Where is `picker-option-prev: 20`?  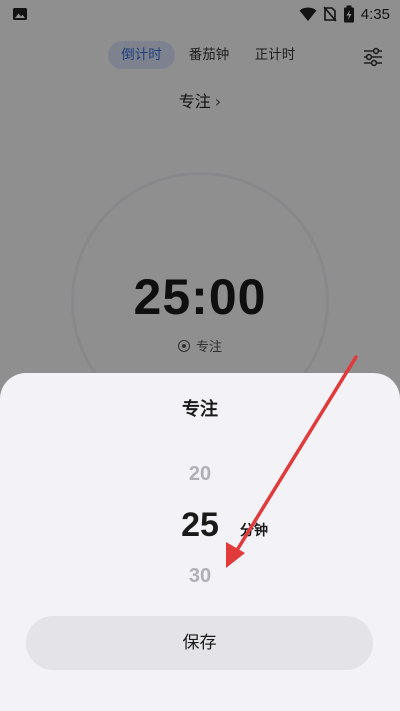
picker-option-prev: 20 is located at coordinates (200, 474).